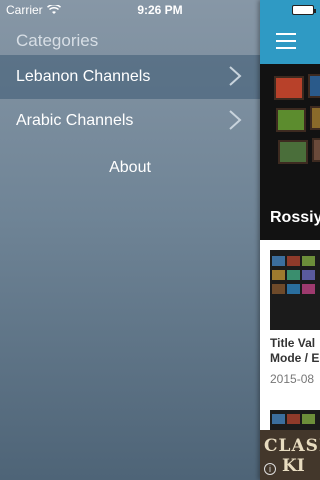  Describe the element at coordinates (304, 10) in the screenshot. I see `battery-icon` at that location.